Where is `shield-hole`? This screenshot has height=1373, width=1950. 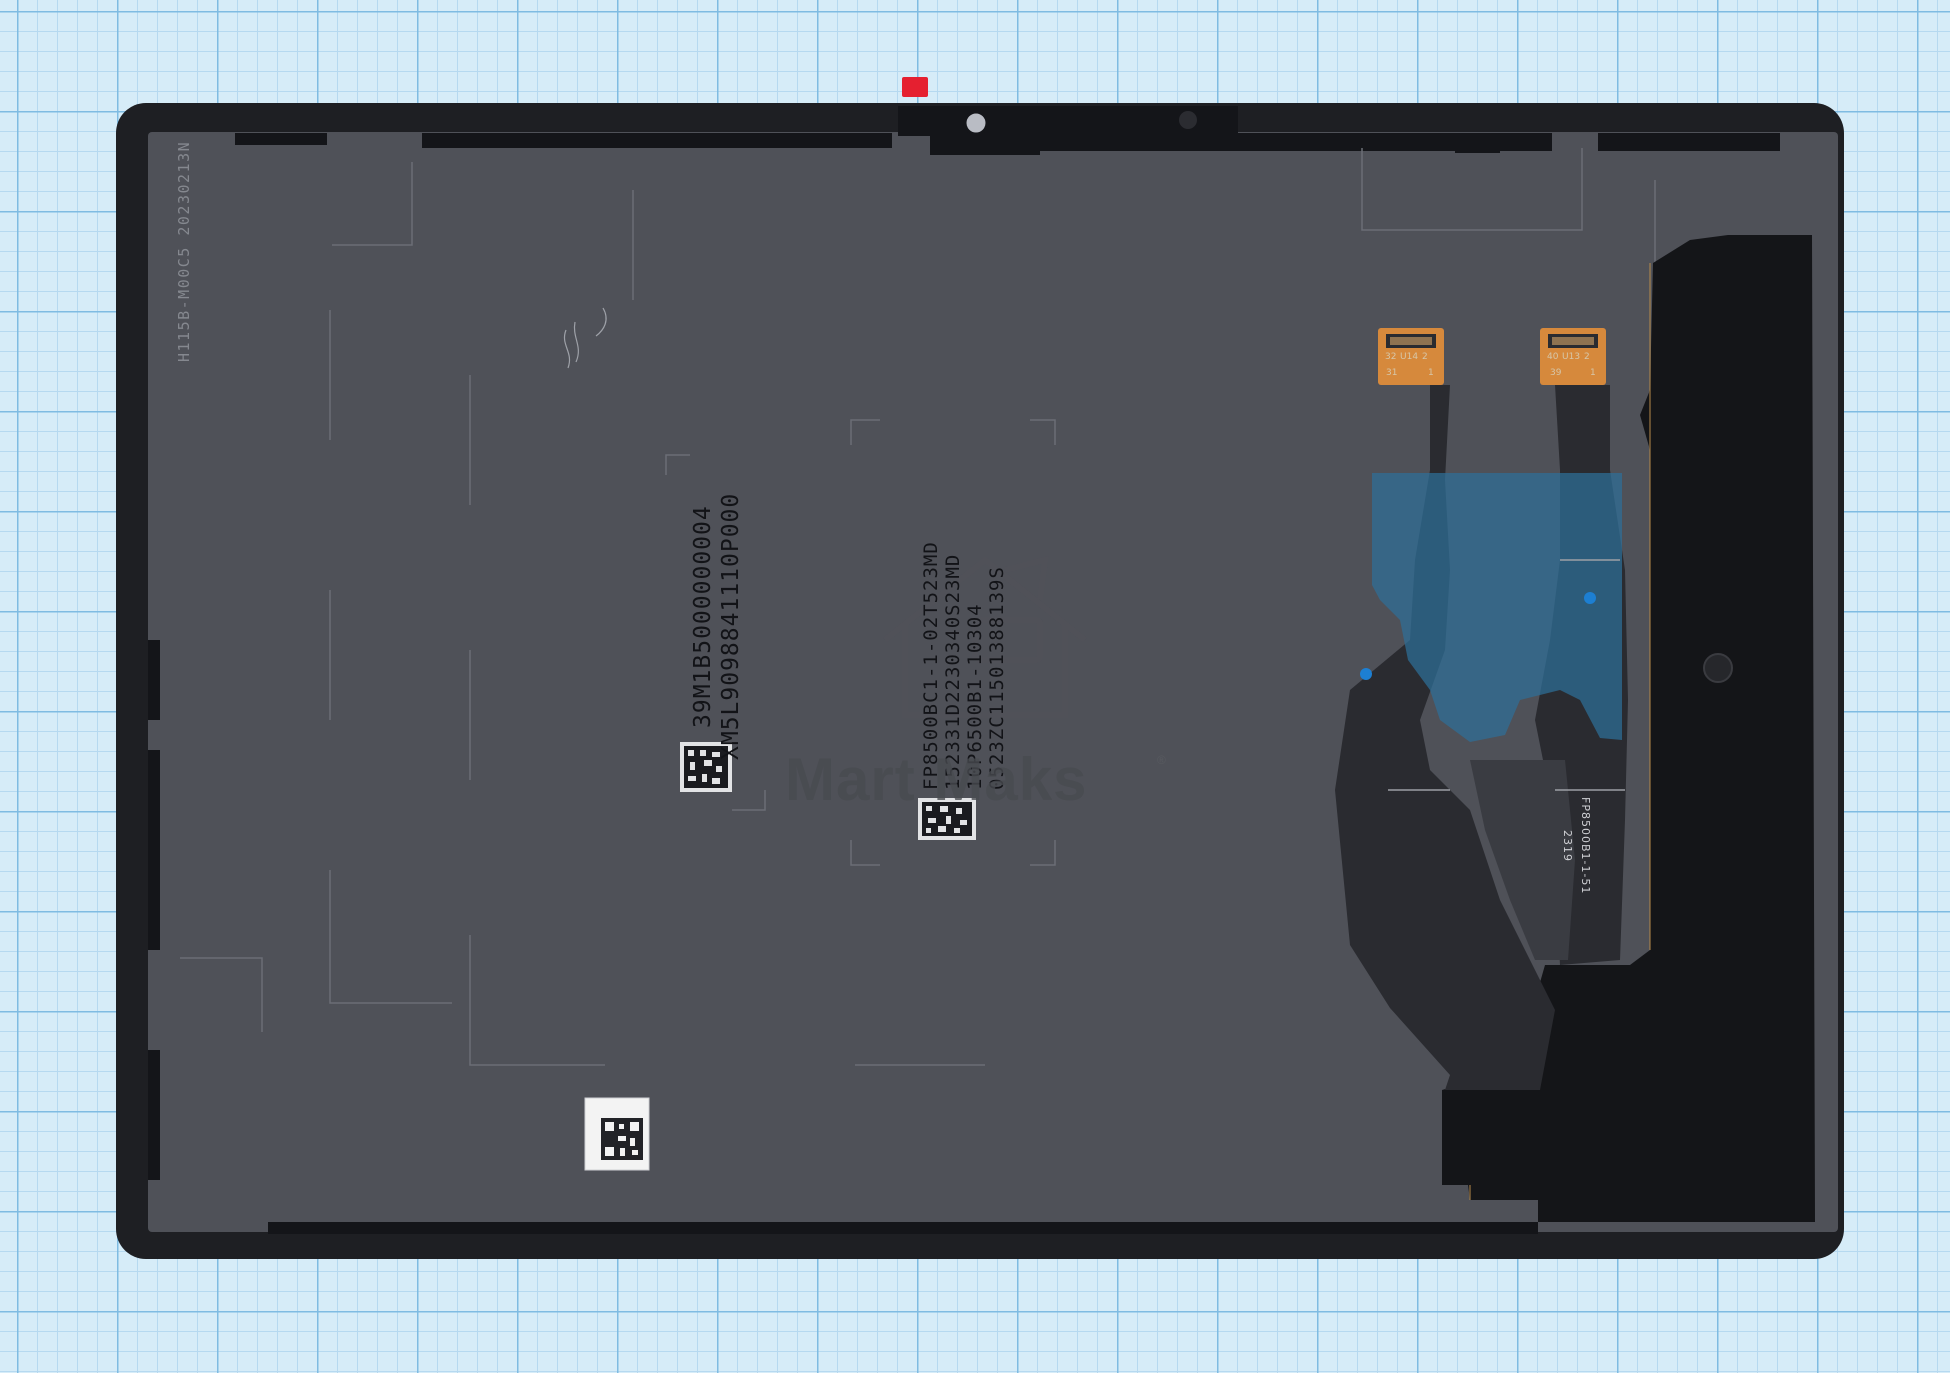 shield-hole is located at coordinates (1718, 668).